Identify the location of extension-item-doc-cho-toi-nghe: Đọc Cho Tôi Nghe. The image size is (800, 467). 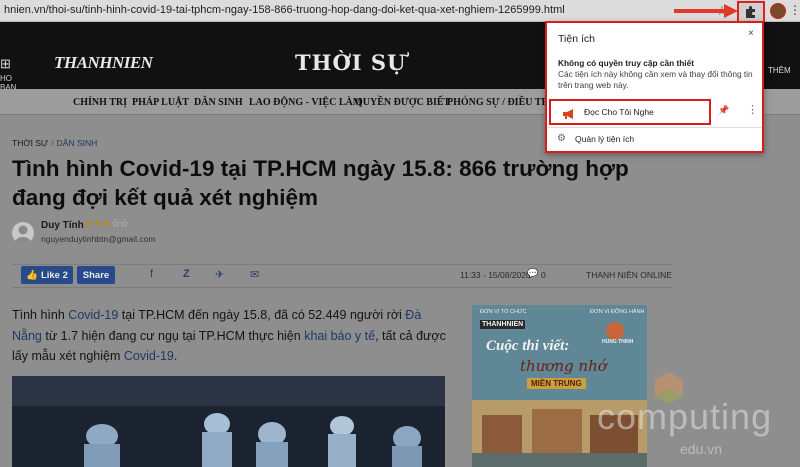
(630, 112).